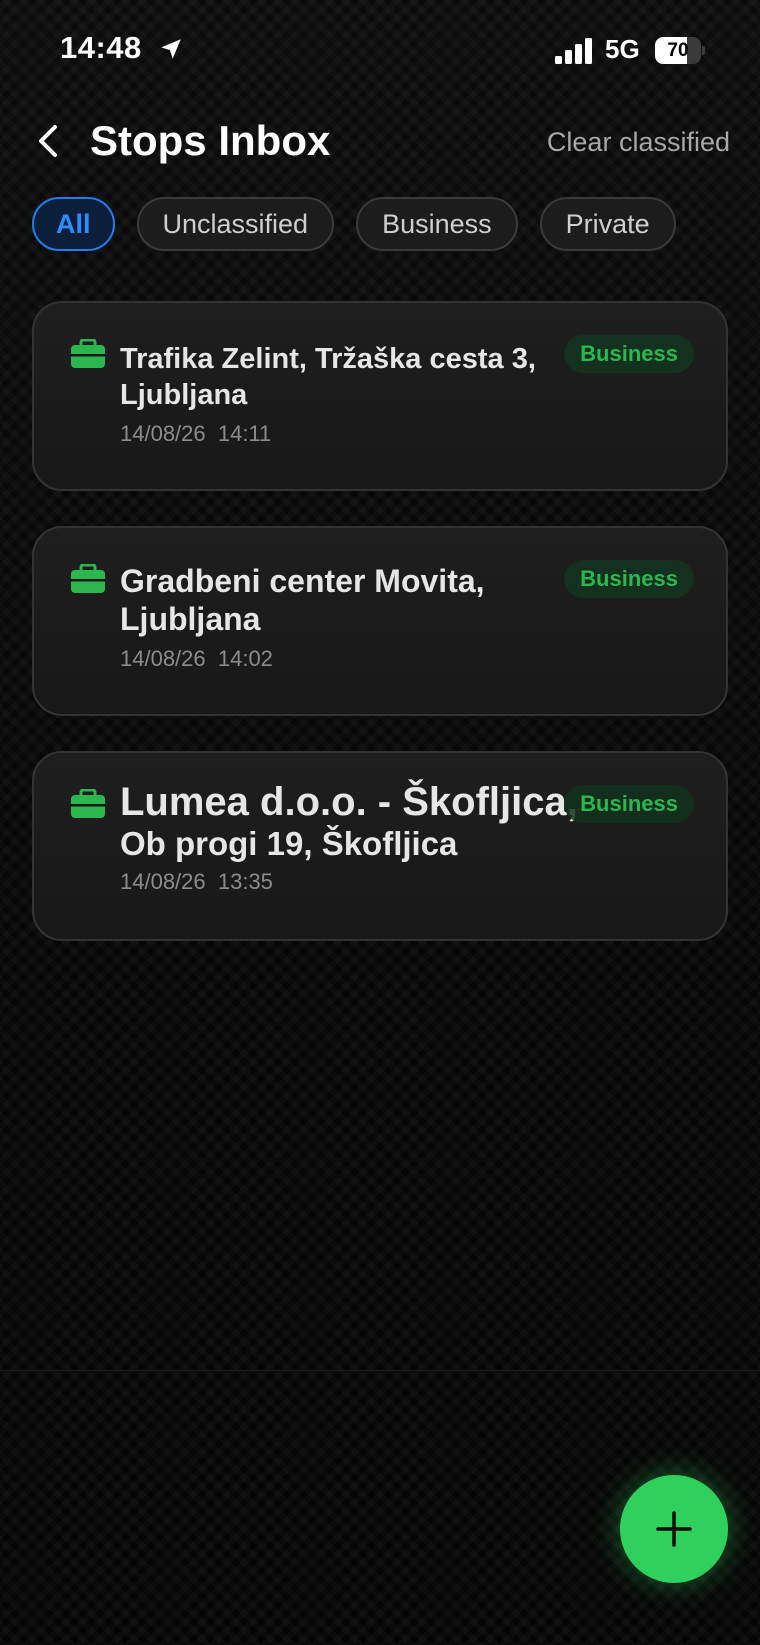 This screenshot has height=1645, width=760. I want to click on bottom-divider, so click(380, 1370).